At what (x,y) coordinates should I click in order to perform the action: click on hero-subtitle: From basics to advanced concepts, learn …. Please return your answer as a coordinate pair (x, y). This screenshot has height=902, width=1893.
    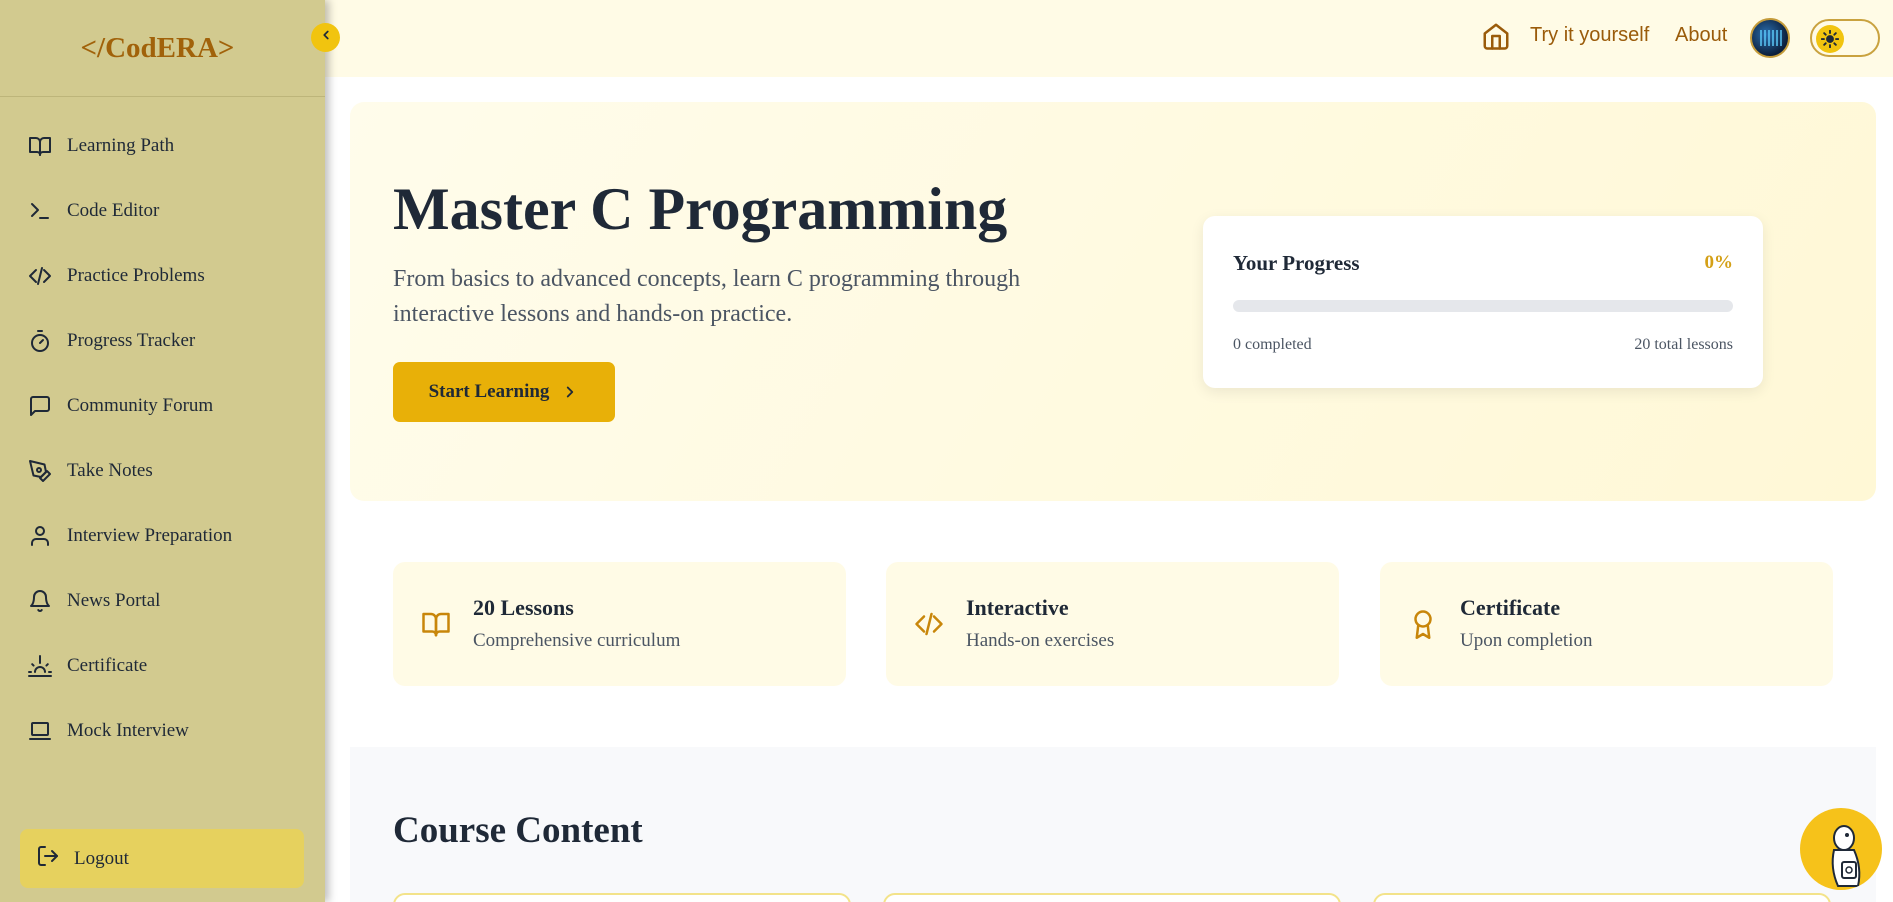
    Looking at the image, I should click on (707, 296).